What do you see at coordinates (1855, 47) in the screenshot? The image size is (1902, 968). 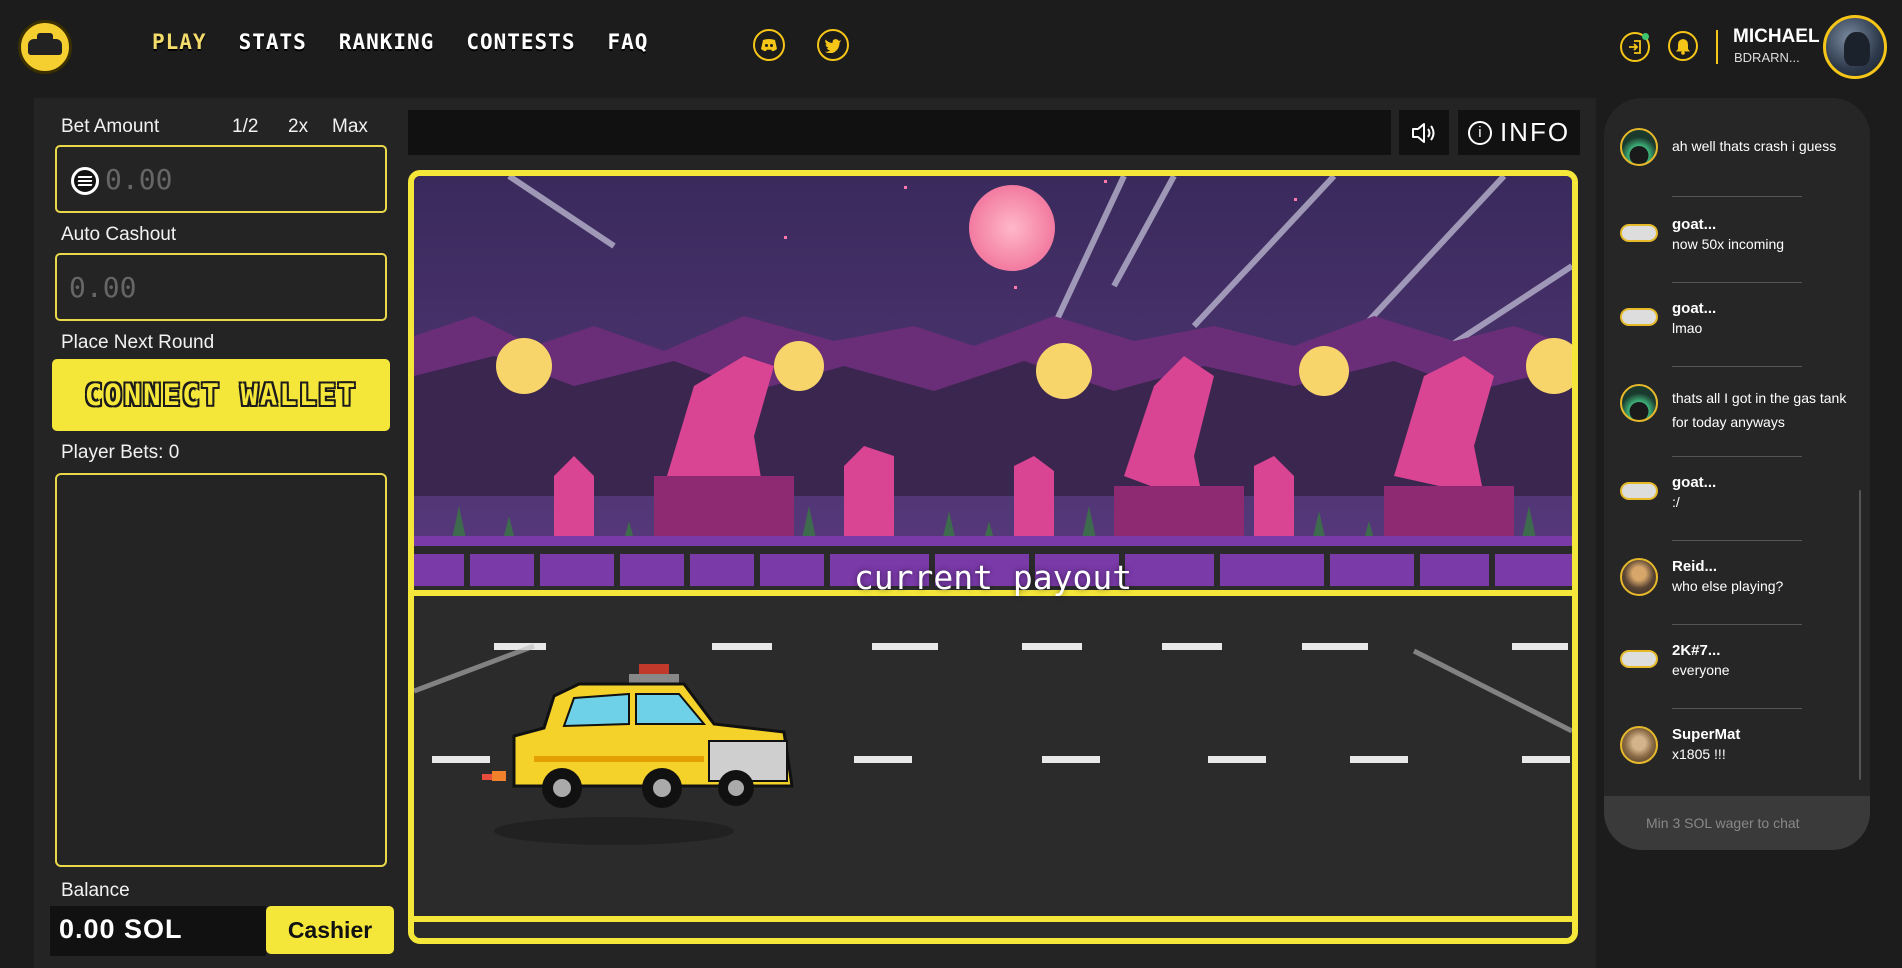 I see `user-avatar` at bounding box center [1855, 47].